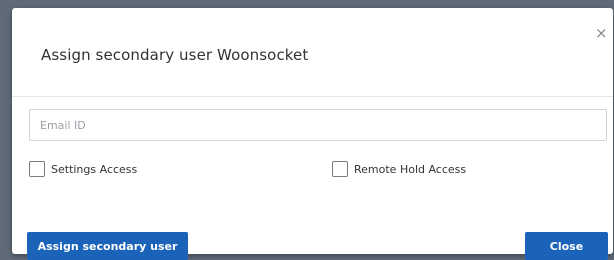 The width and height of the screenshot is (614, 260). I want to click on remote-hold-access-option: Remote Hold Access, so click(399, 169).